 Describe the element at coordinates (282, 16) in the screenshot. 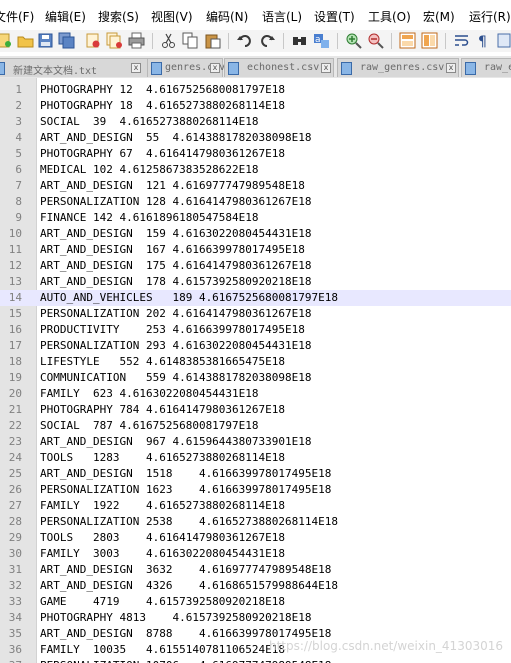

I see `menu-language: 语言(L)` at that location.